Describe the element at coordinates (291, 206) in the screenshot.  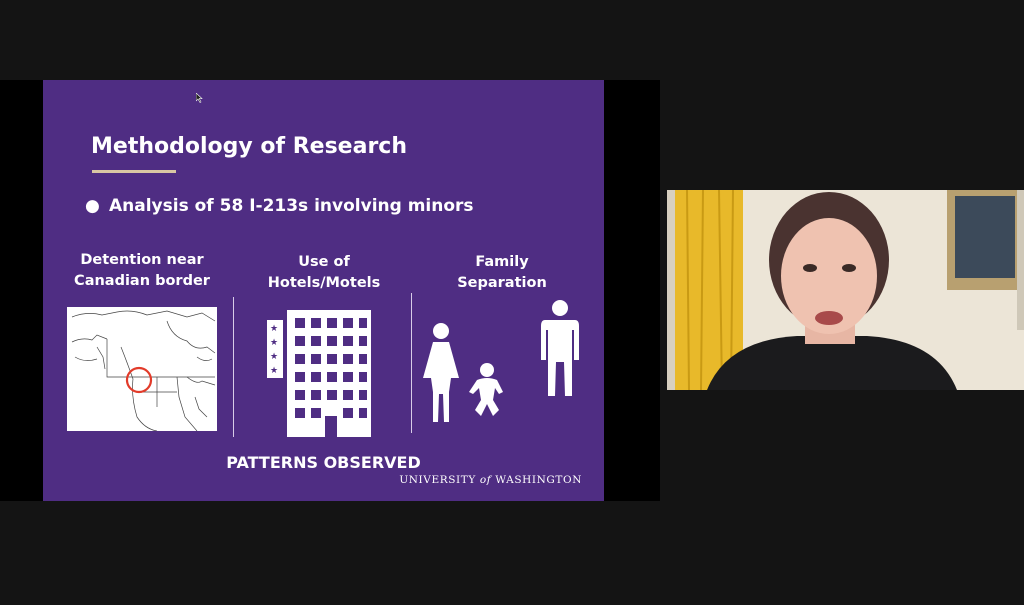
I see `bullet-text: Analysis of 58 I-213s involving minors` at that location.